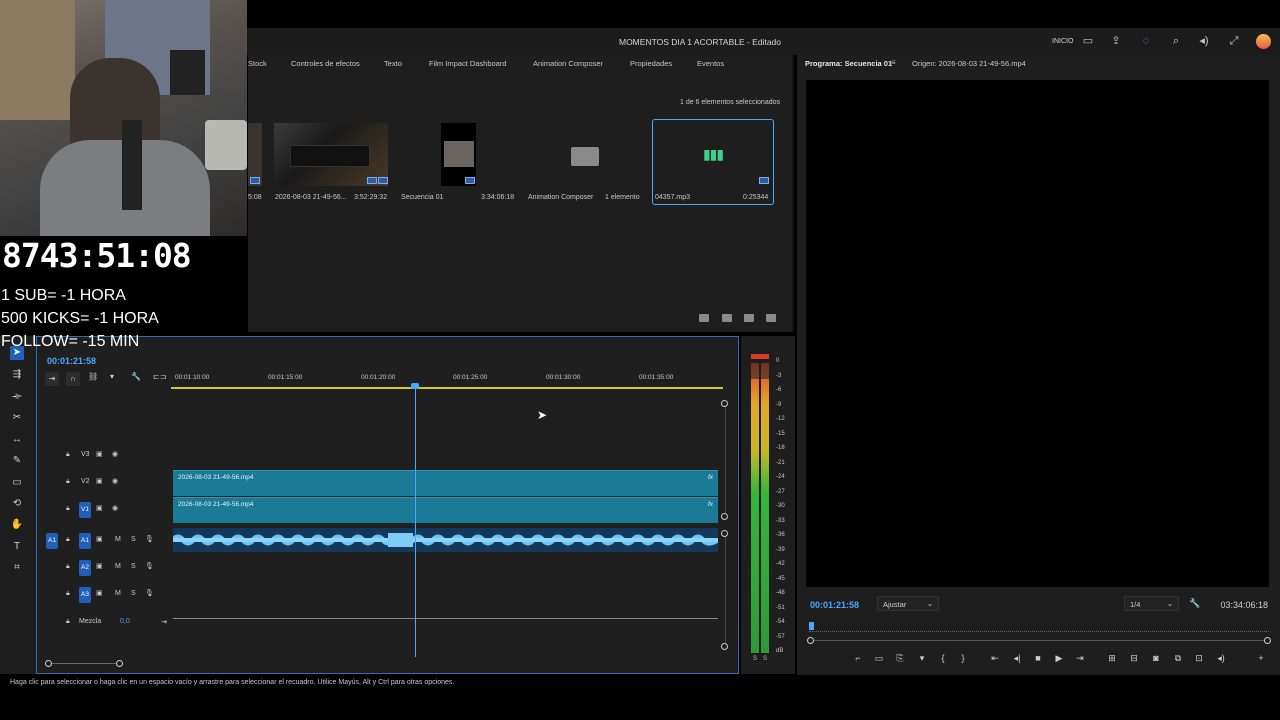 This screenshot has height=720, width=1280. I want to click on source-patch-a1: A1, so click(52, 541).